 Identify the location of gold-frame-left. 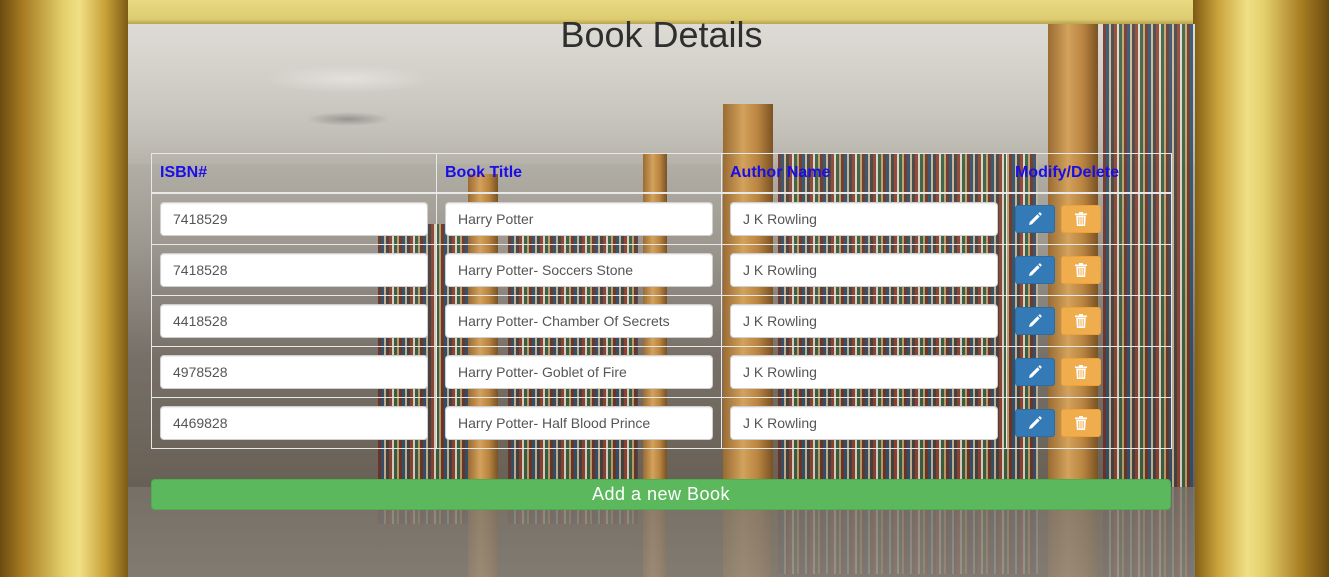
(64, 288).